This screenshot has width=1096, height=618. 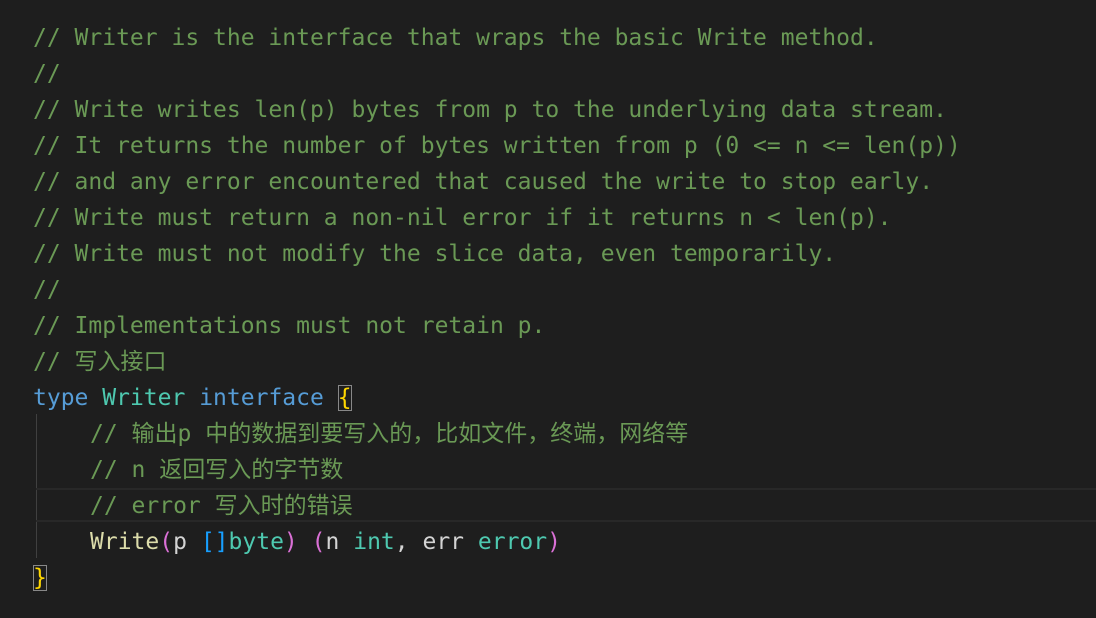 I want to click on interface-keyword: interface, so click(x=261, y=398).